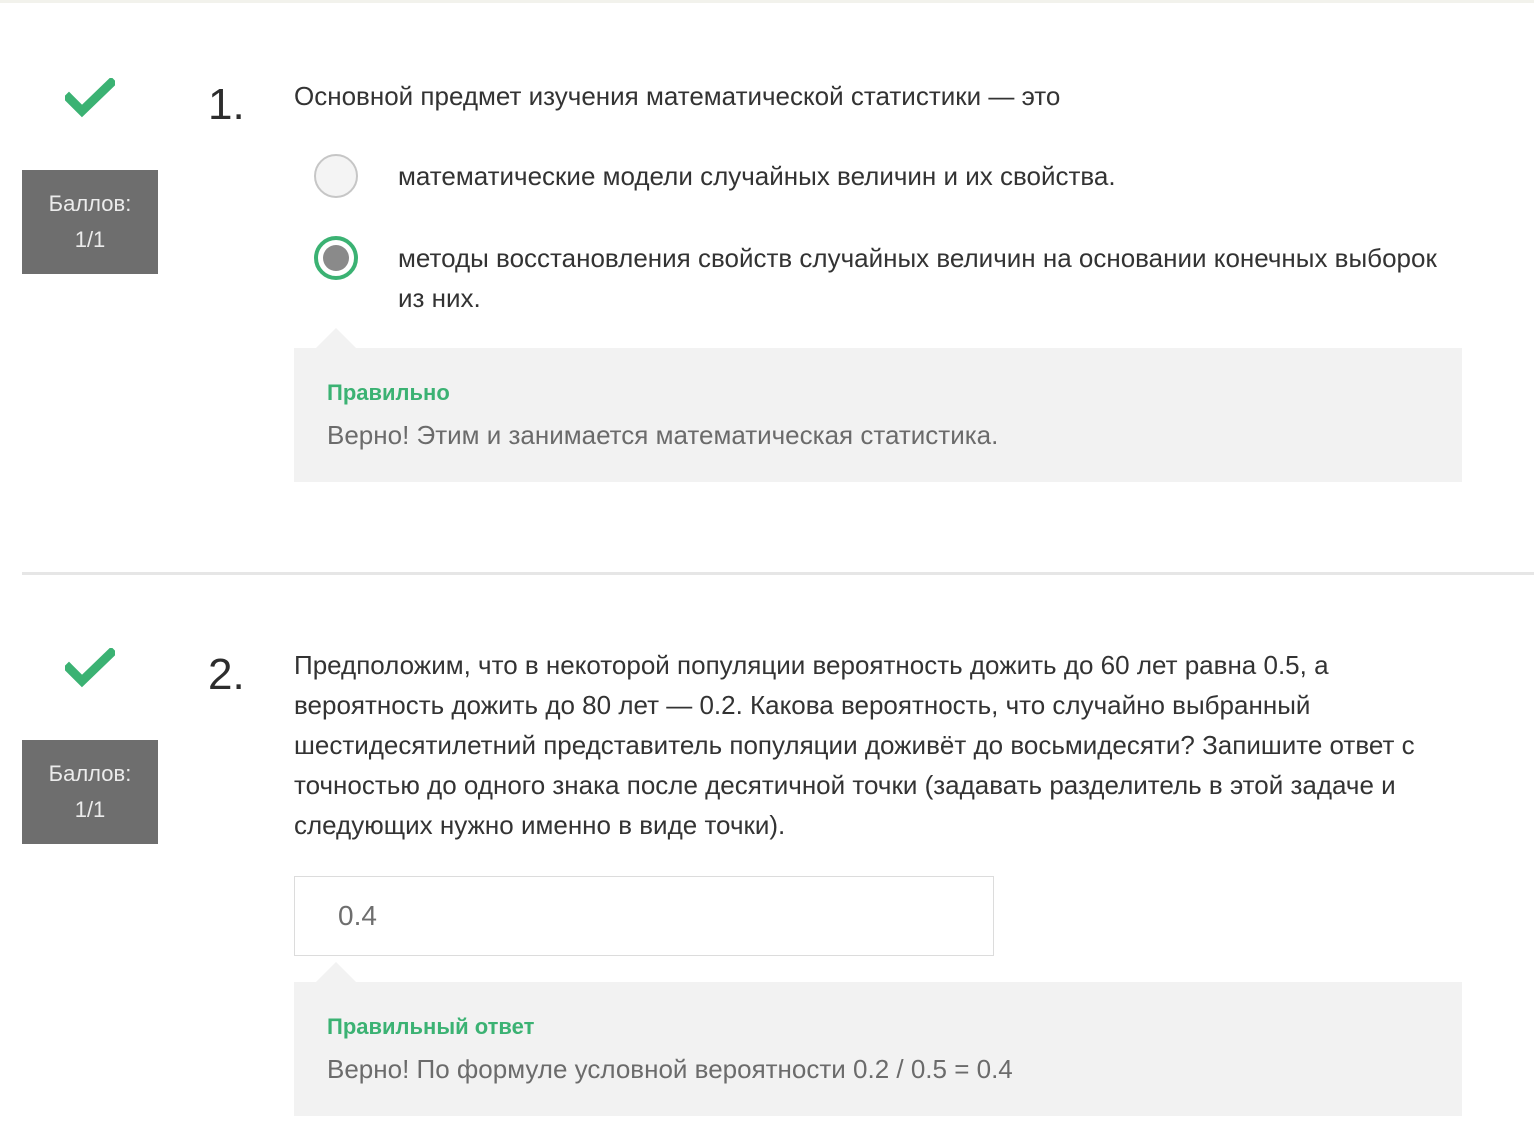 This screenshot has width=1534, height=1148. I want to click on question-divider, so click(778, 573).